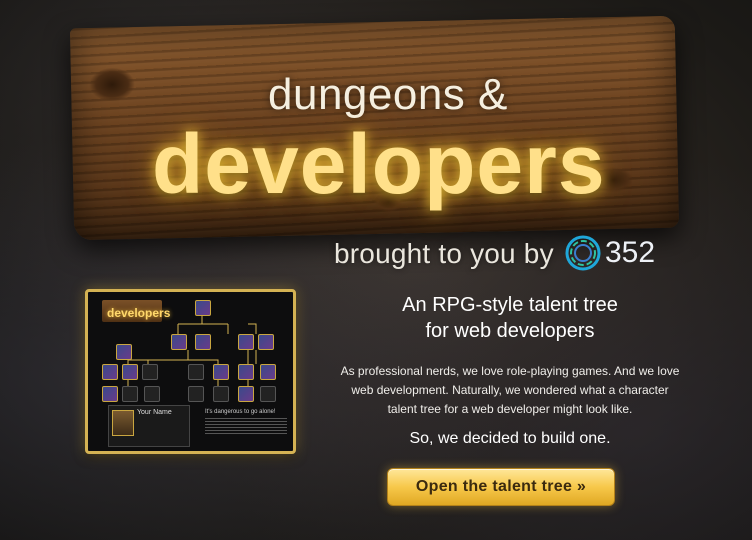  I want to click on headline-line2: for web developers, so click(510, 331).